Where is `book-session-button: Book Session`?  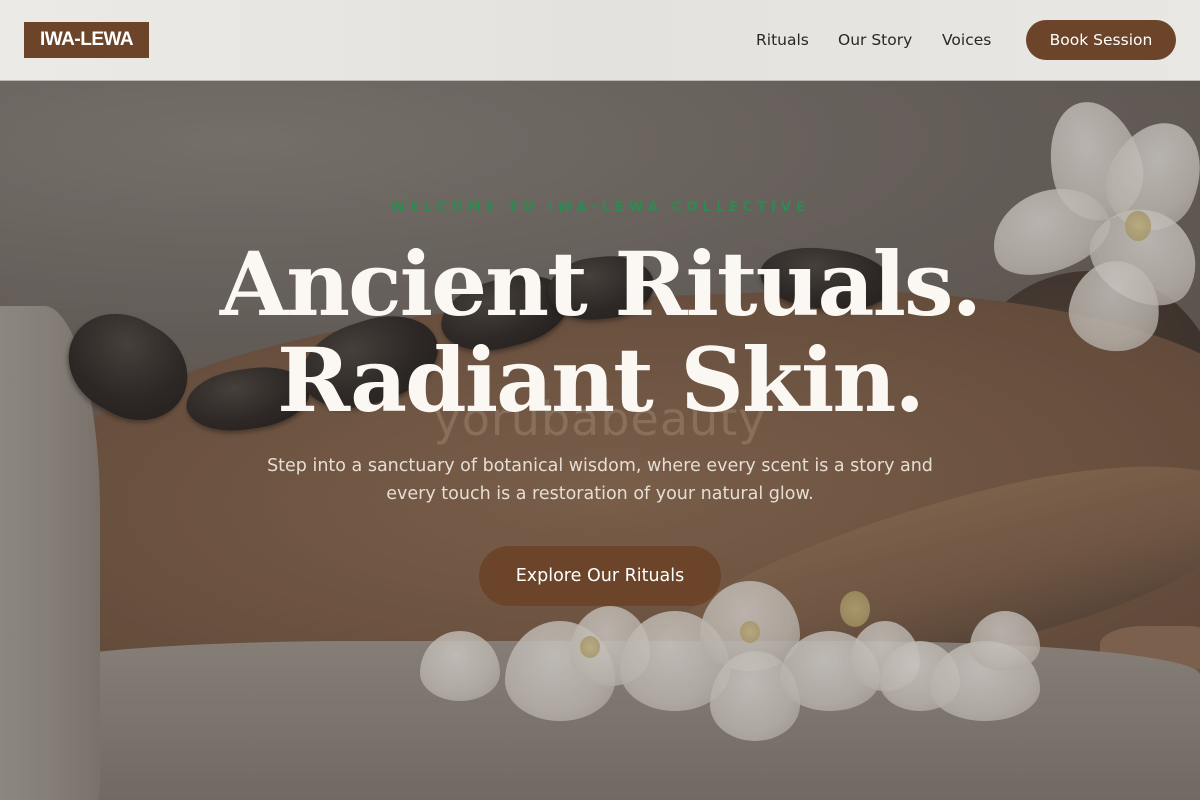 book-session-button: Book Session is located at coordinates (1101, 40).